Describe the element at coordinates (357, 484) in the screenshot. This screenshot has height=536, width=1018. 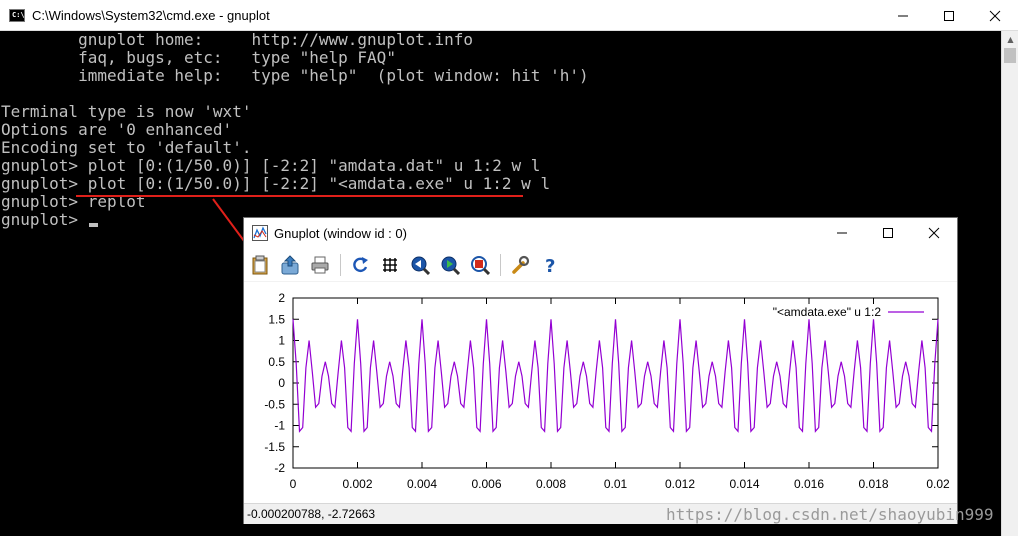
I see `x-tick-label: 0.002` at that location.